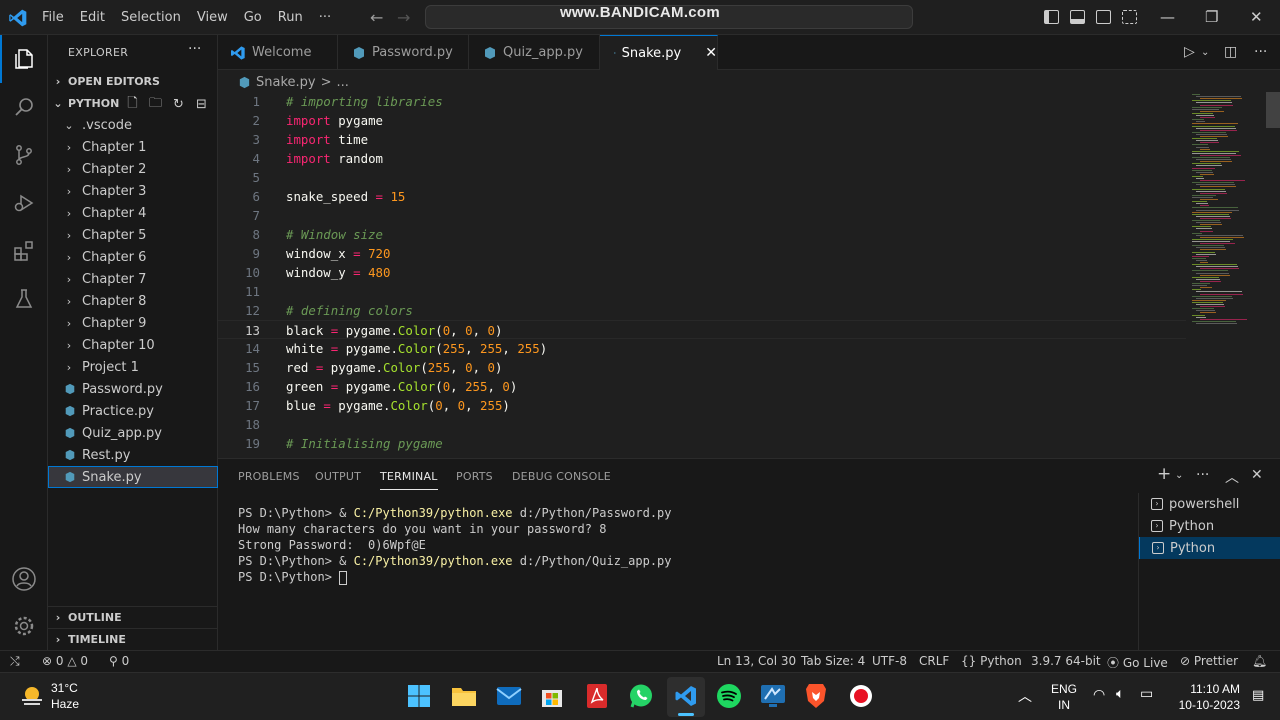 The image size is (1280, 720). Describe the element at coordinates (474, 476) in the screenshot. I see `tab-ports: PORTS` at that location.